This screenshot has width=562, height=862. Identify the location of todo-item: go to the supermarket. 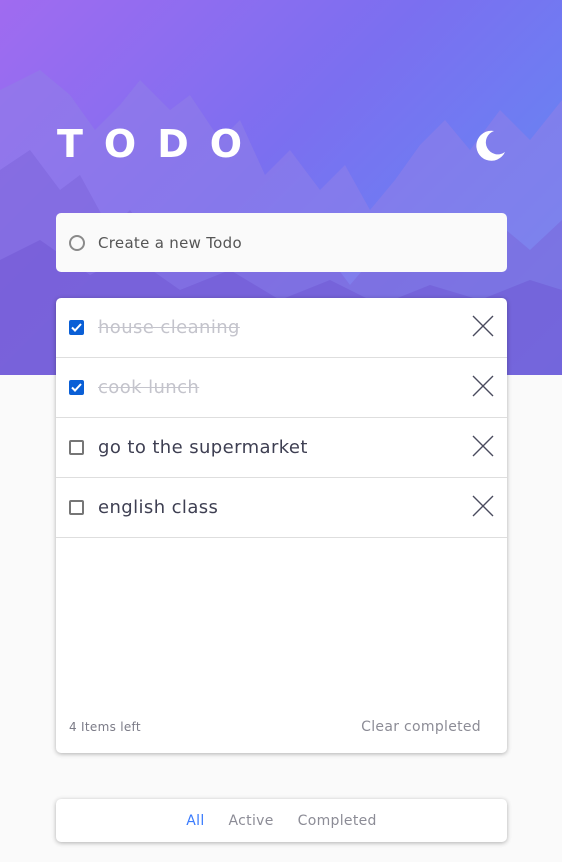
(281, 448).